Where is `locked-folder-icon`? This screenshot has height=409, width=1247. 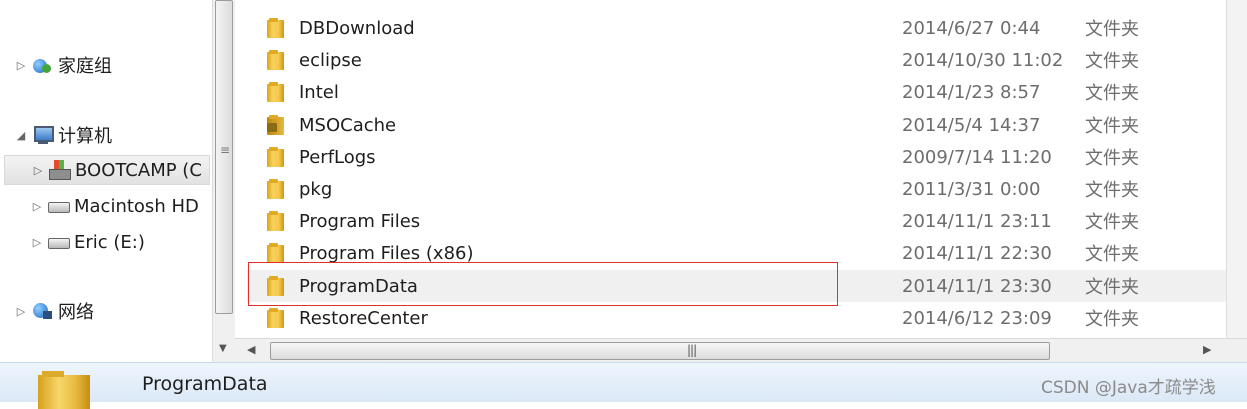 locked-folder-icon is located at coordinates (276, 125).